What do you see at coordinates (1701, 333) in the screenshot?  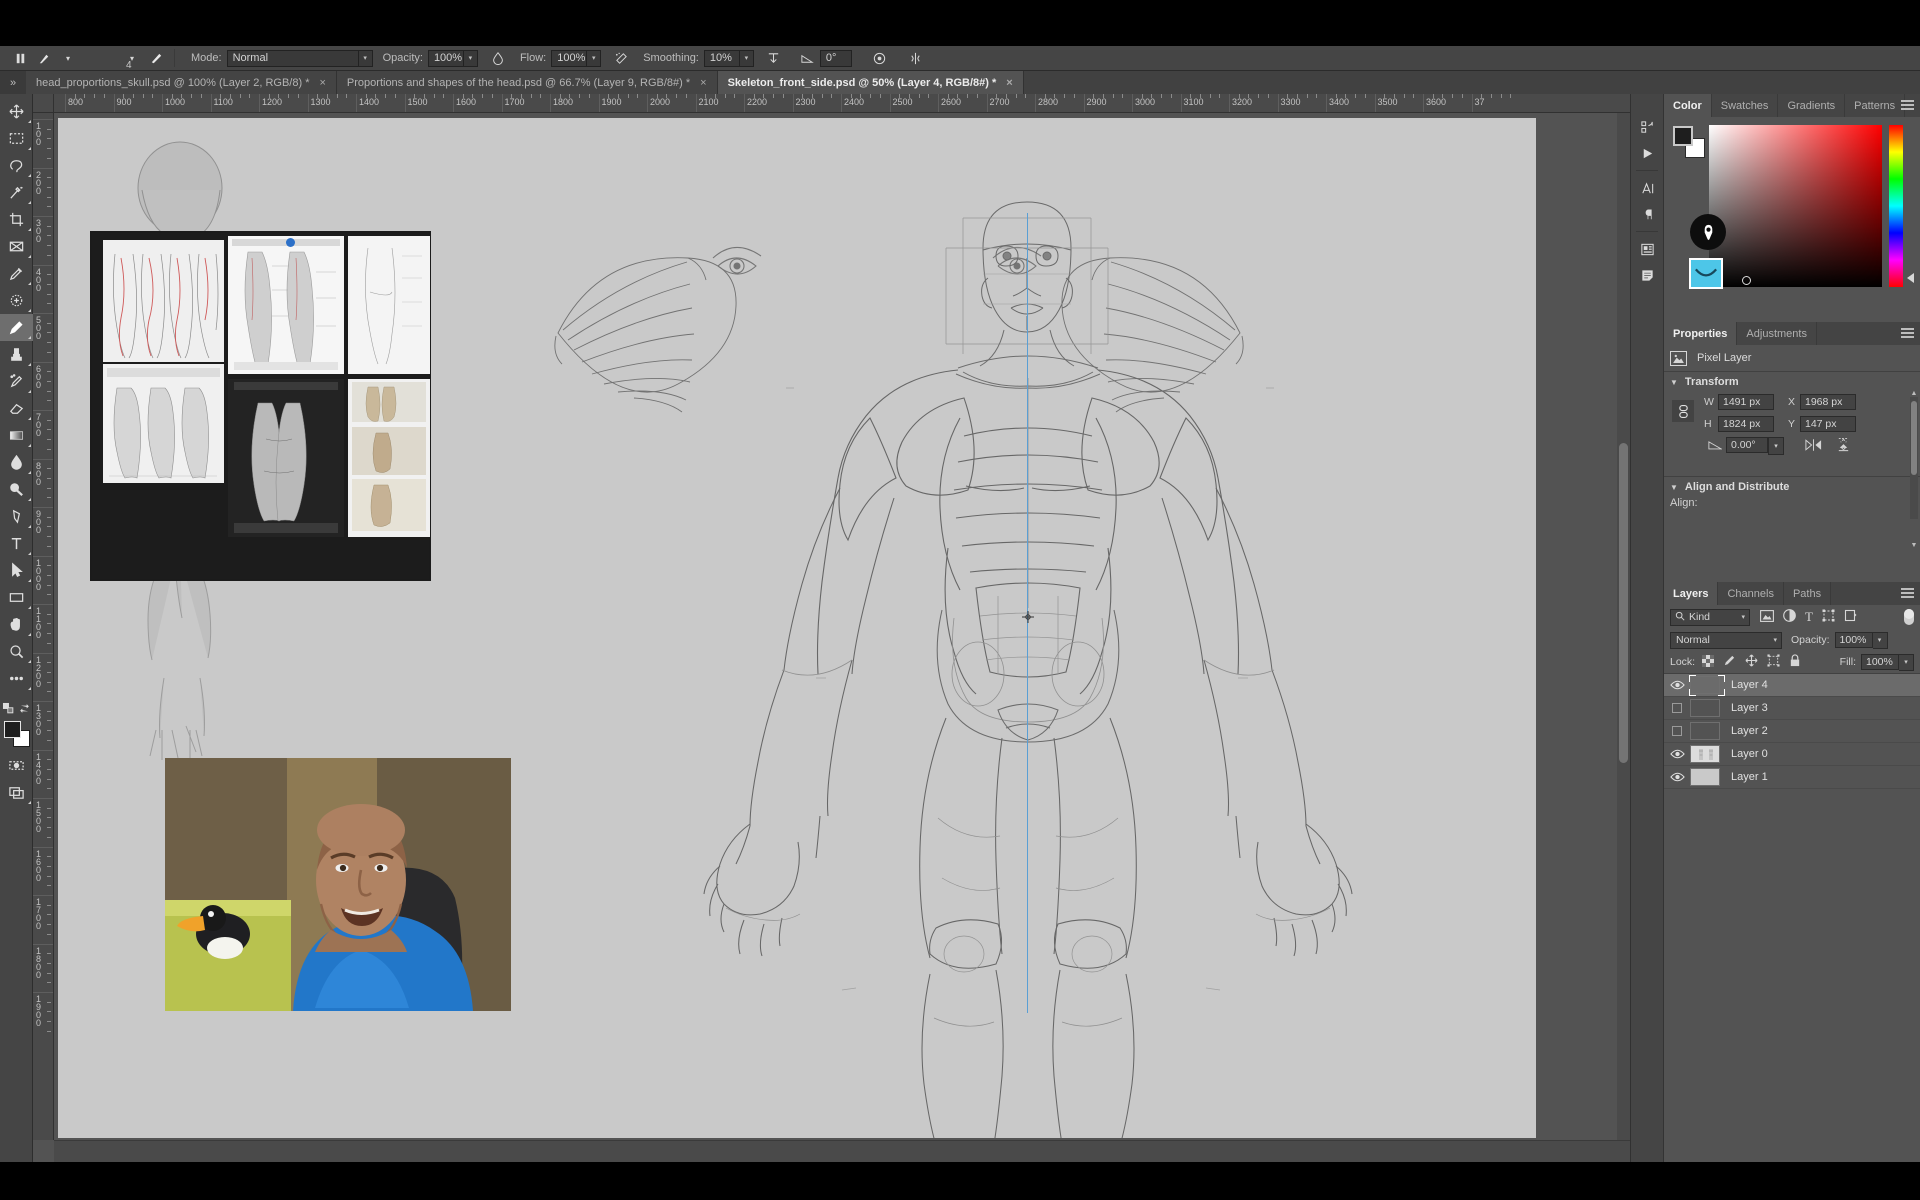 I see `tab-properties: Properties` at bounding box center [1701, 333].